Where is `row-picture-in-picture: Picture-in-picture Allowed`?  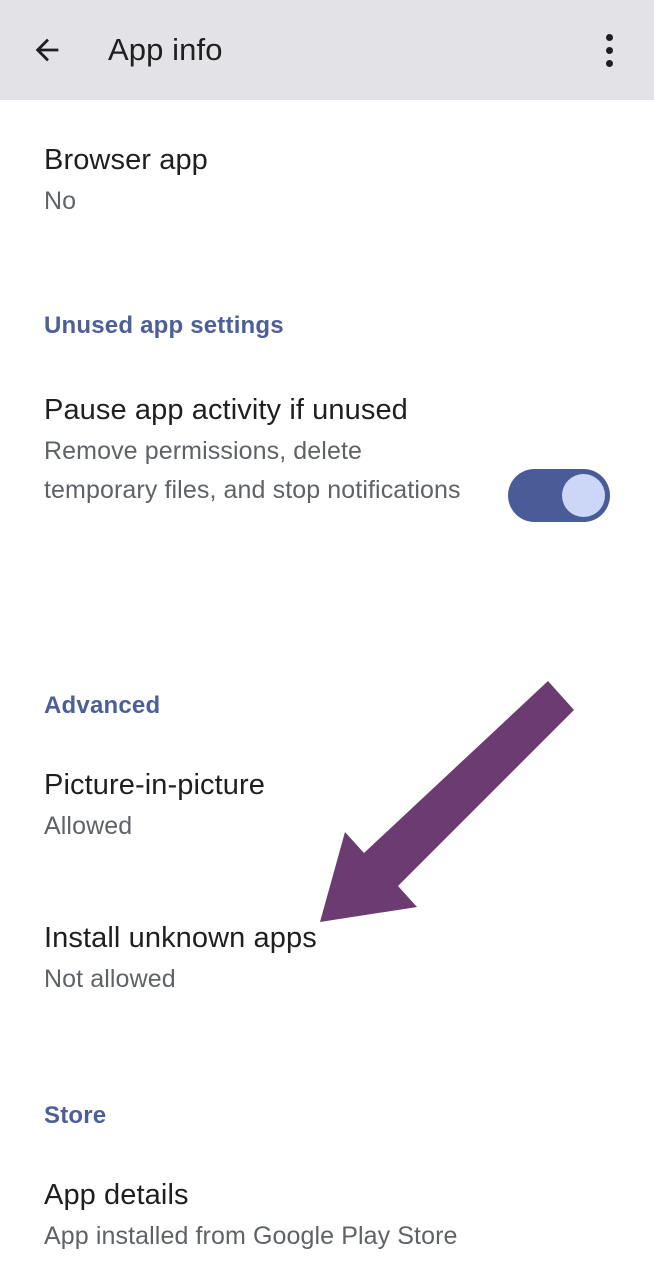
row-picture-in-picture: Picture-in-picture Allowed is located at coordinates (327, 805).